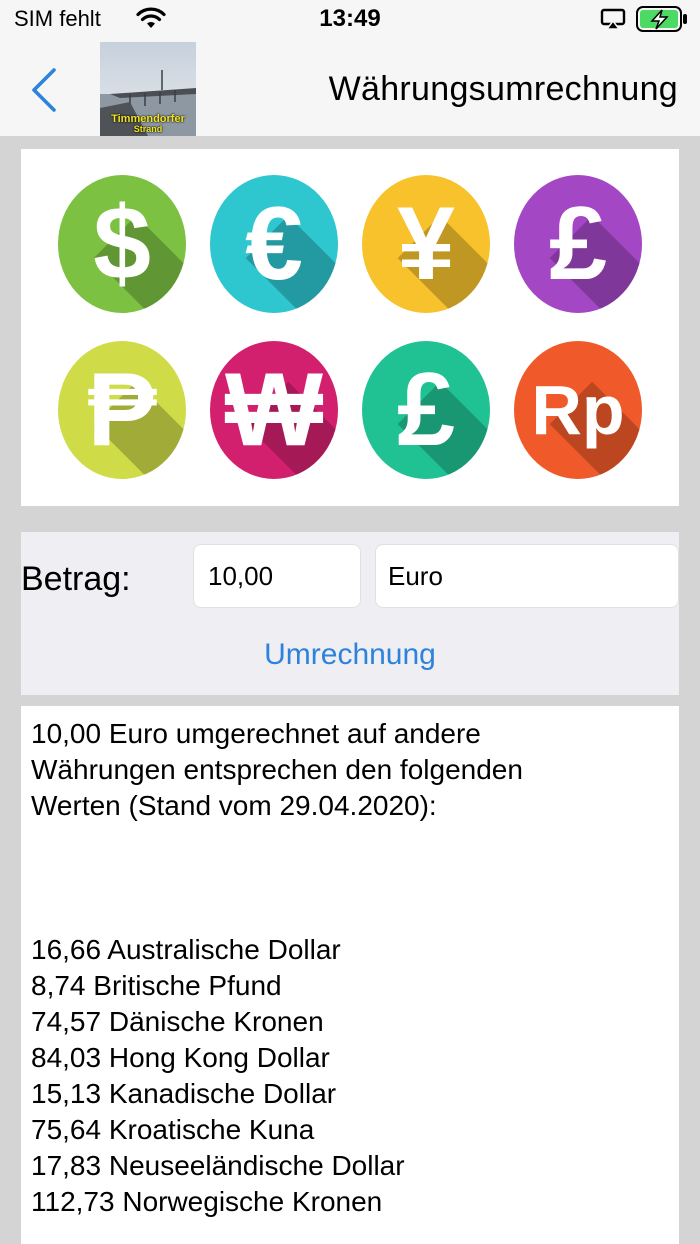 The height and width of the screenshot is (1244, 700). What do you see at coordinates (148, 89) in the screenshot?
I see `location-thumbnail: Timmendorfer Strand` at bounding box center [148, 89].